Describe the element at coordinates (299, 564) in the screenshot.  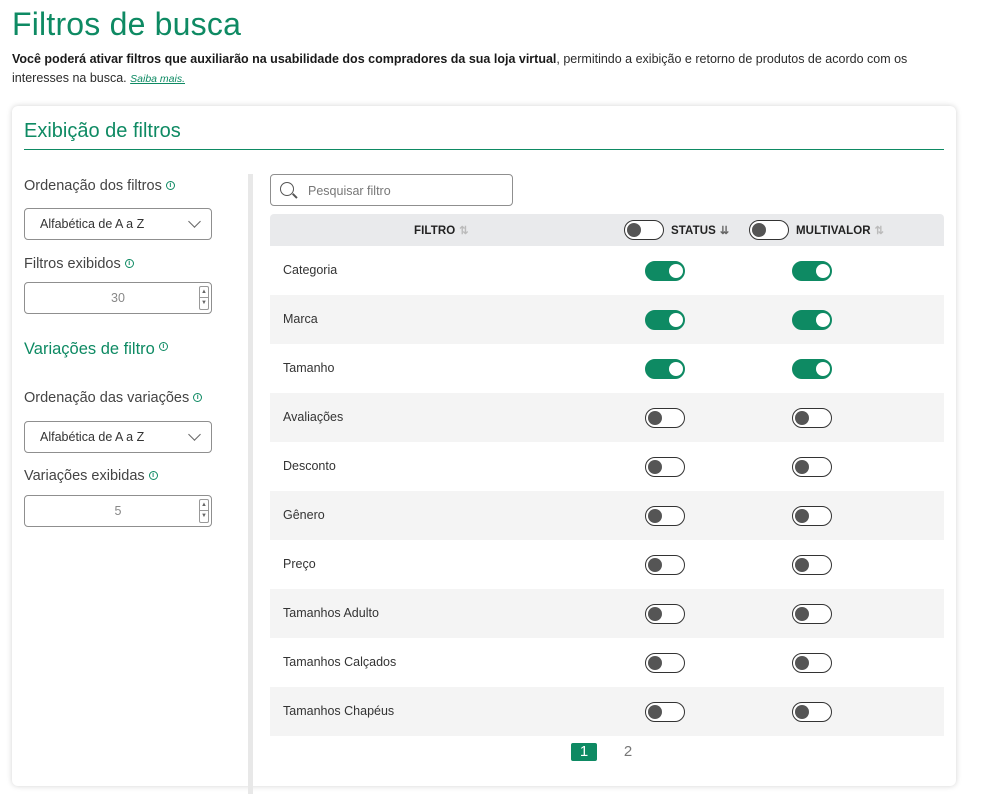
I see `filter-name: Preço` at that location.